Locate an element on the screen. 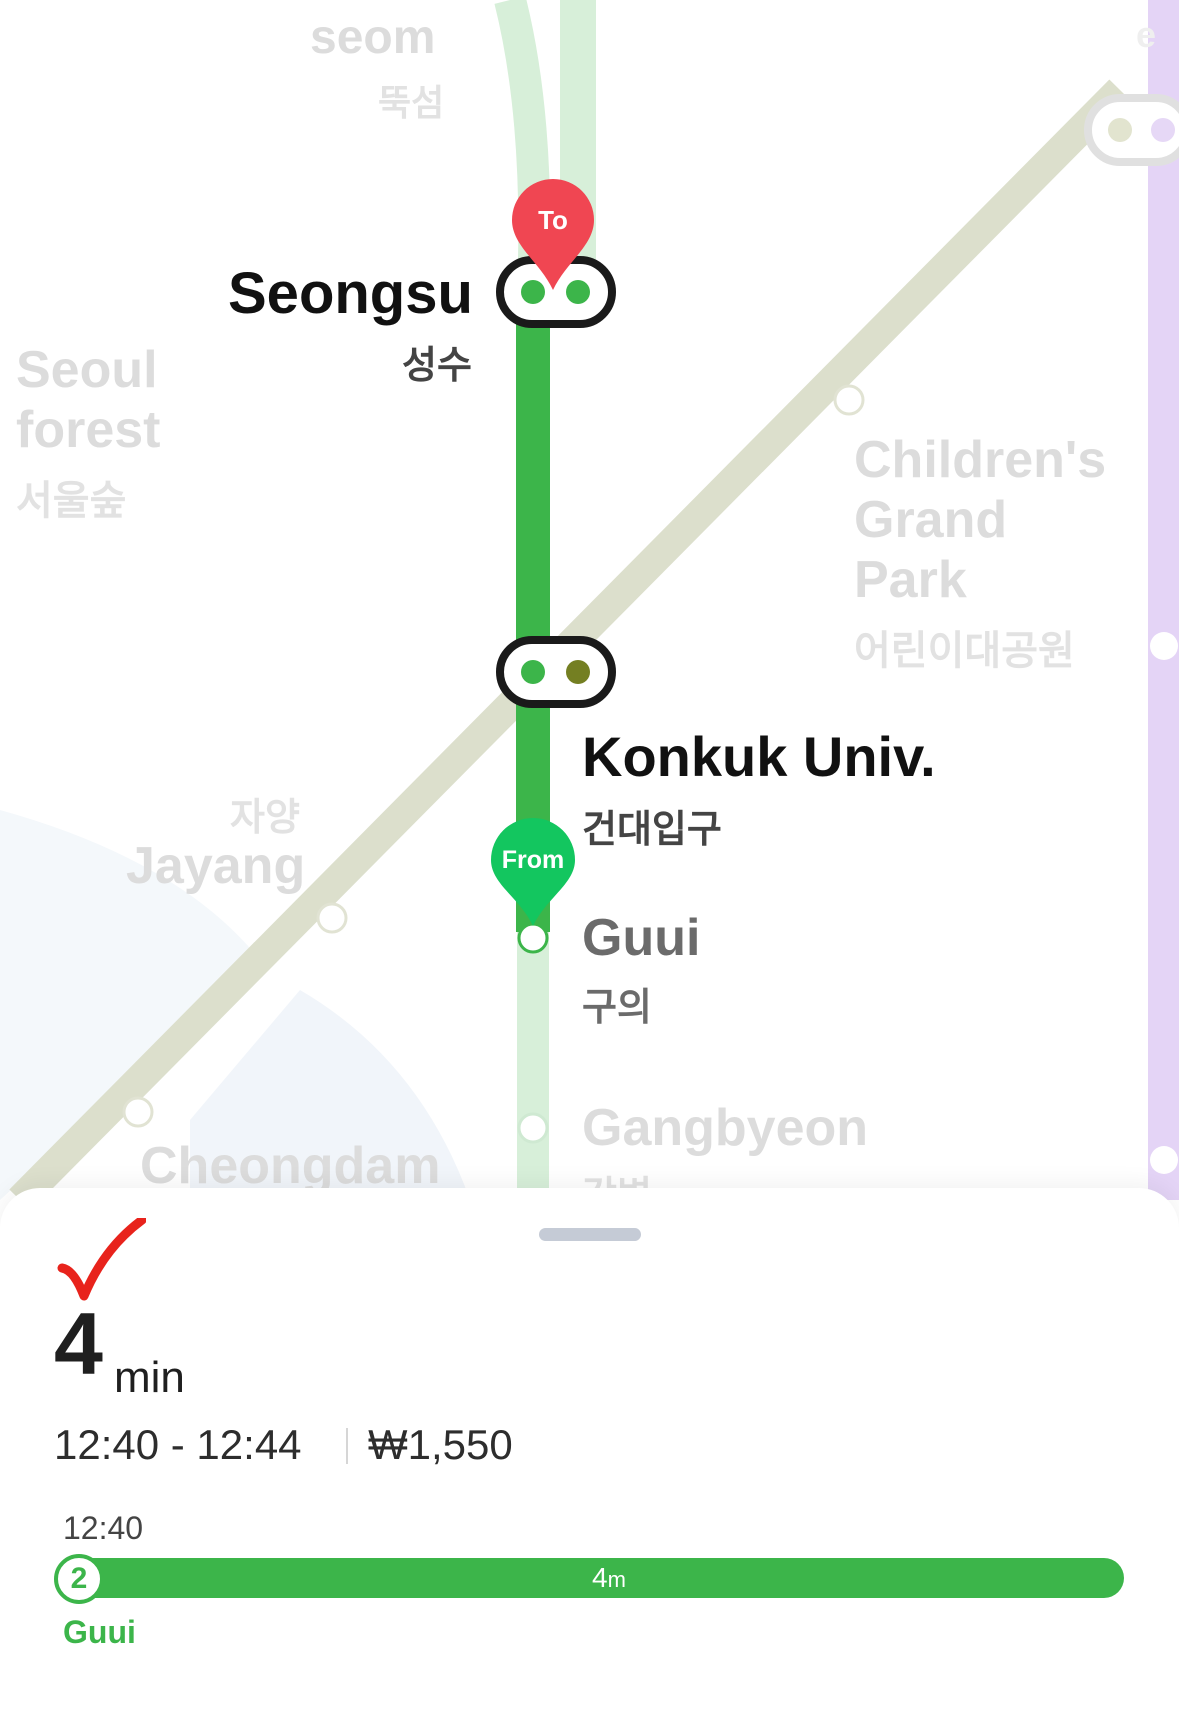 This screenshot has height=1725, width=1179. konkuk-label: Konkuk Univ. is located at coordinates (759, 756).